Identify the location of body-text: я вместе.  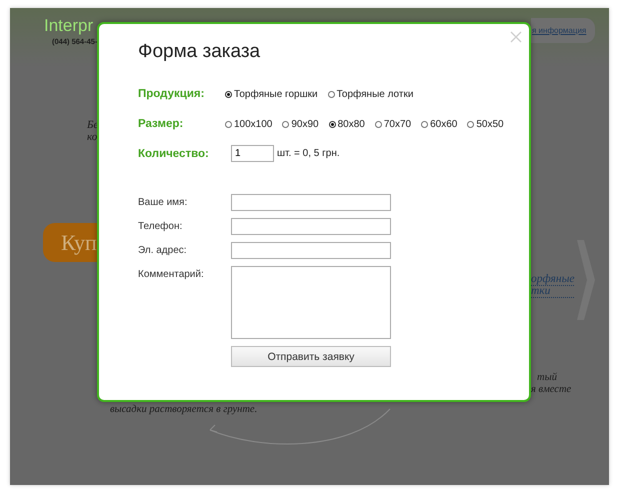
(551, 390).